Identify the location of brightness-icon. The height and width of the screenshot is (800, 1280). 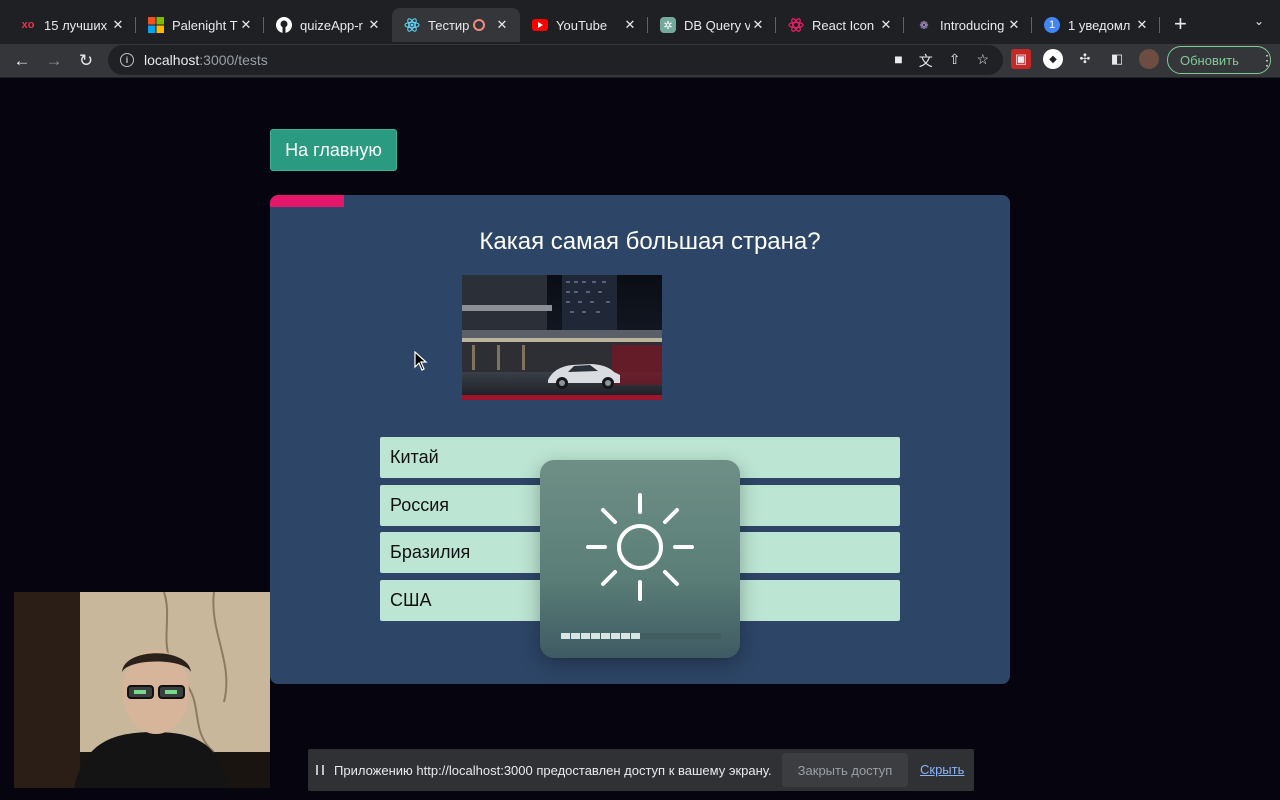
(640, 547).